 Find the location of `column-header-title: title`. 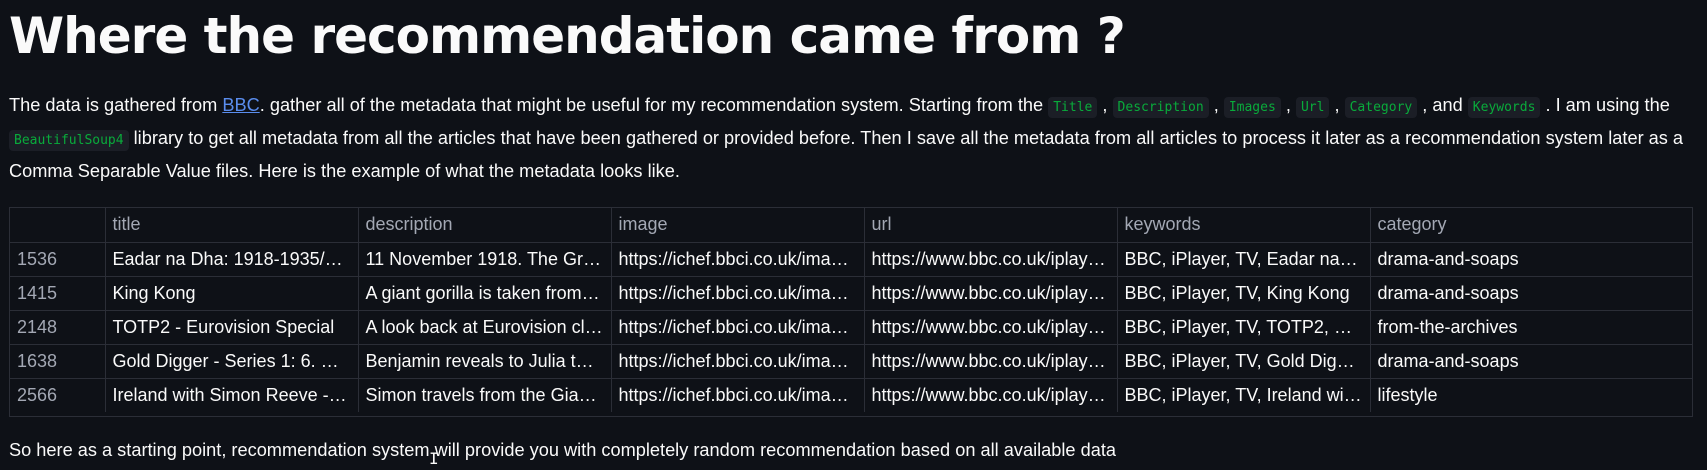

column-header-title: title is located at coordinates (232, 225).